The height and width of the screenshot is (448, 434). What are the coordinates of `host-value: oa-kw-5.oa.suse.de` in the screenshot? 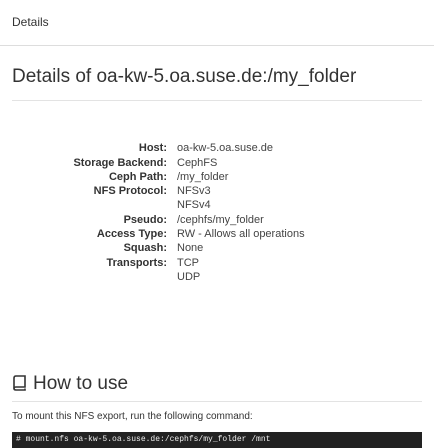 It's located at (225, 148).